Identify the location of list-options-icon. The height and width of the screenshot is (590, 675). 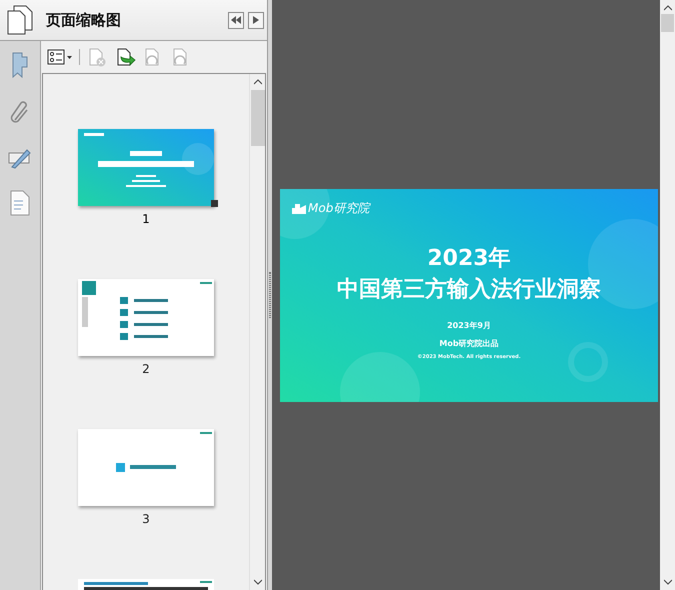
(60, 57).